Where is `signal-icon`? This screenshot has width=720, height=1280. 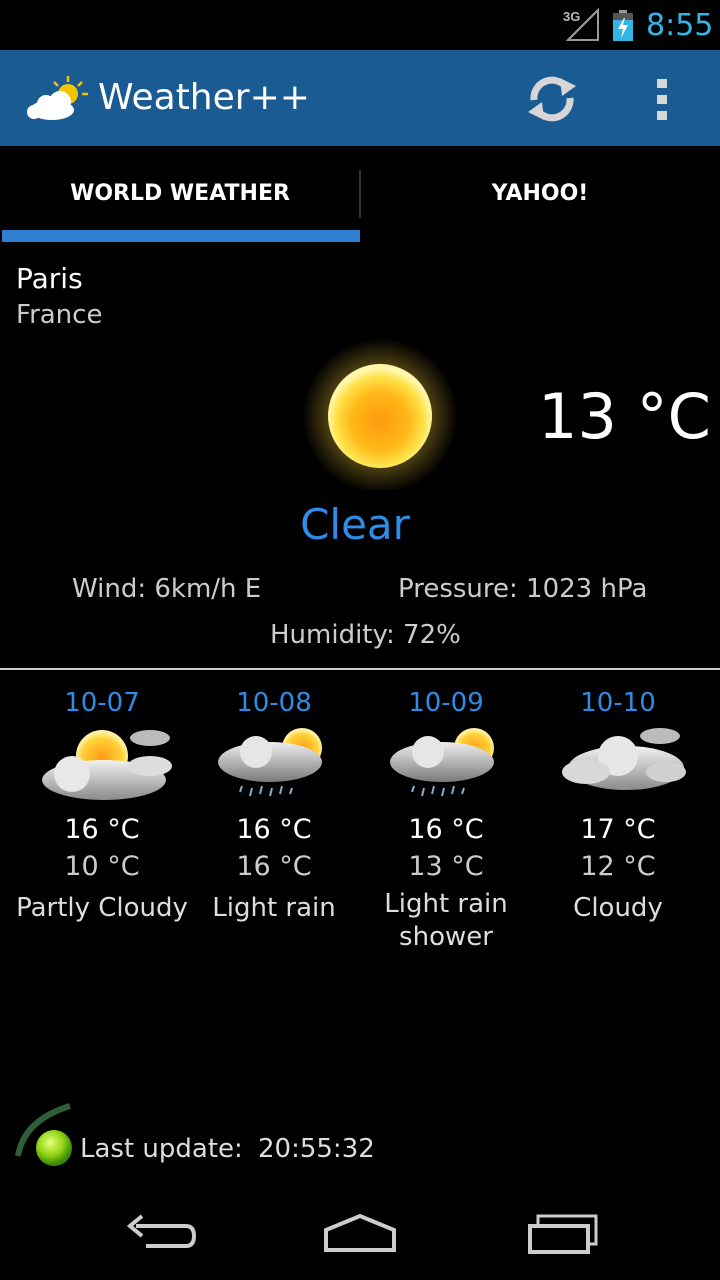
signal-icon is located at coordinates (582, 24).